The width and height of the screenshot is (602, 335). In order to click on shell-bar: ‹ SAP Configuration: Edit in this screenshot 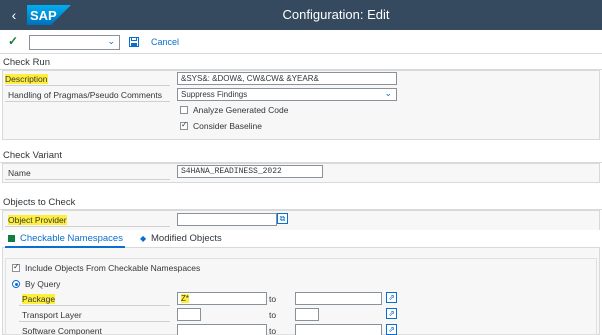, I will do `click(301, 15)`.